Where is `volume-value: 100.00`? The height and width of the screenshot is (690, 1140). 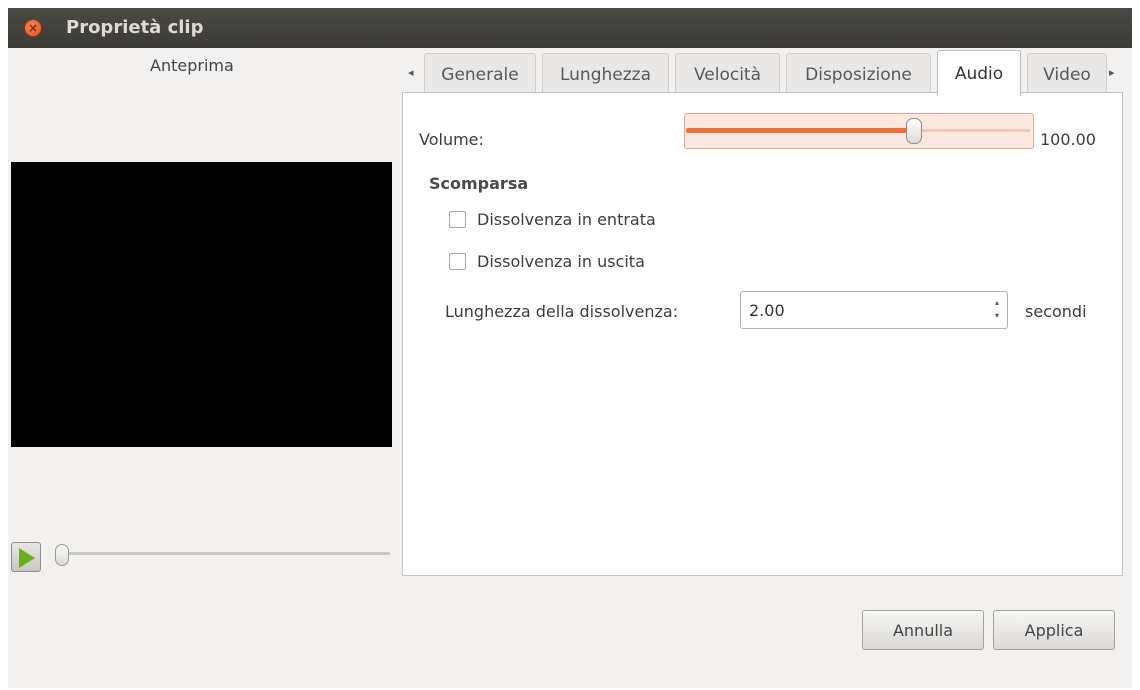
volume-value: 100.00 is located at coordinates (1068, 139).